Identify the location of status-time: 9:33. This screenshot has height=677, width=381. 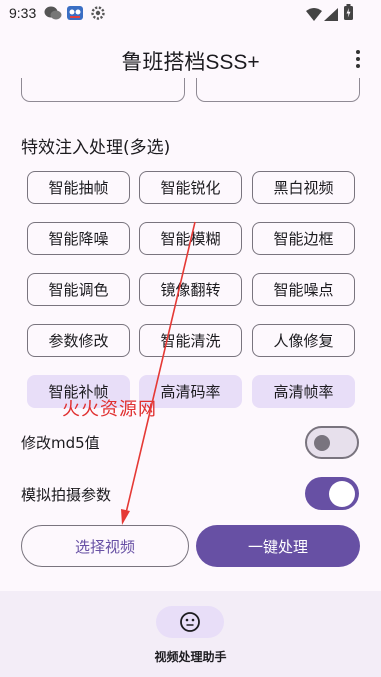
(23, 13).